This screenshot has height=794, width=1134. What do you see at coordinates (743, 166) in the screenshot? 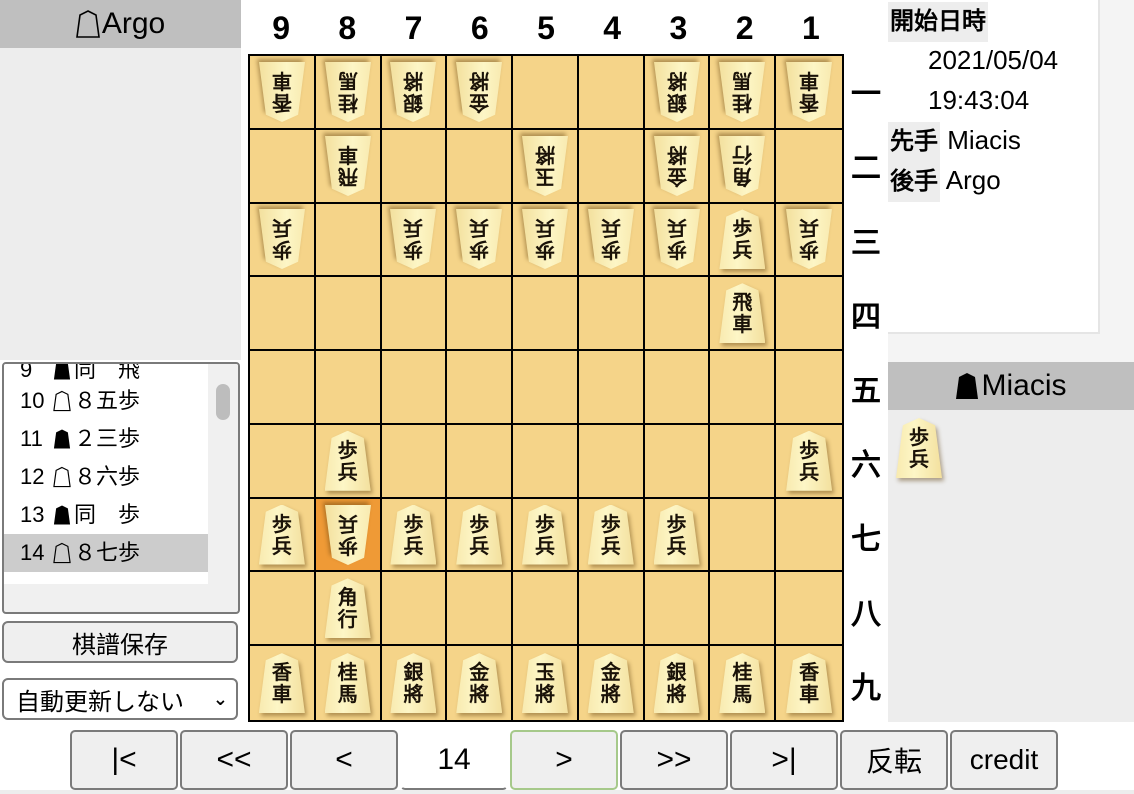
I see `board-square: 角行` at bounding box center [743, 166].